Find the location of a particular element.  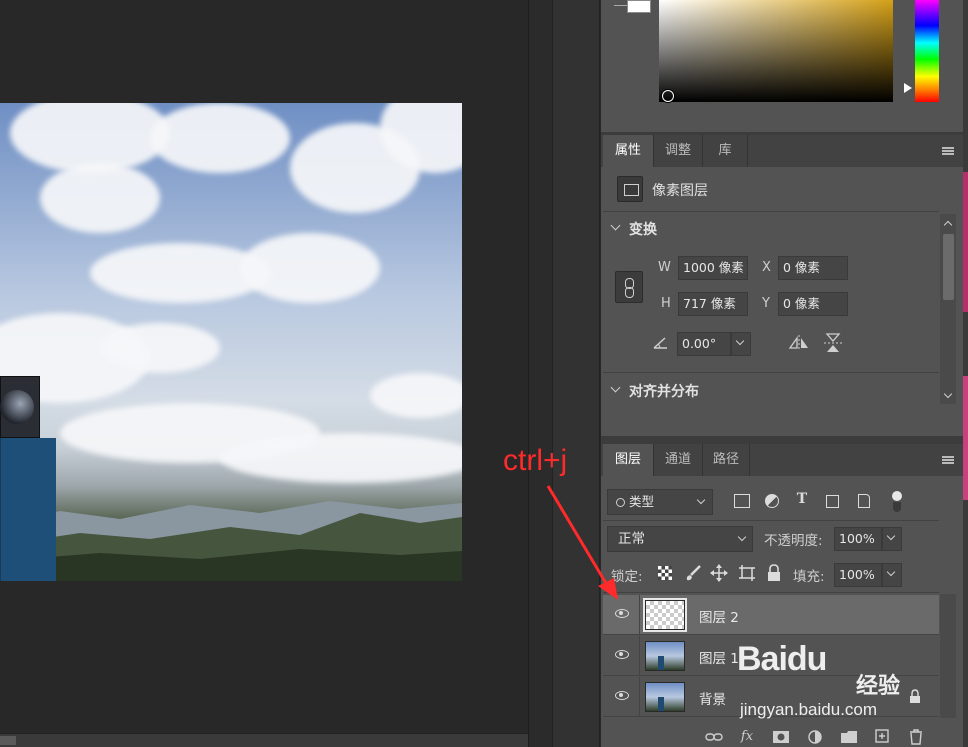

flip-horizontal-icon is located at coordinates (799, 343).